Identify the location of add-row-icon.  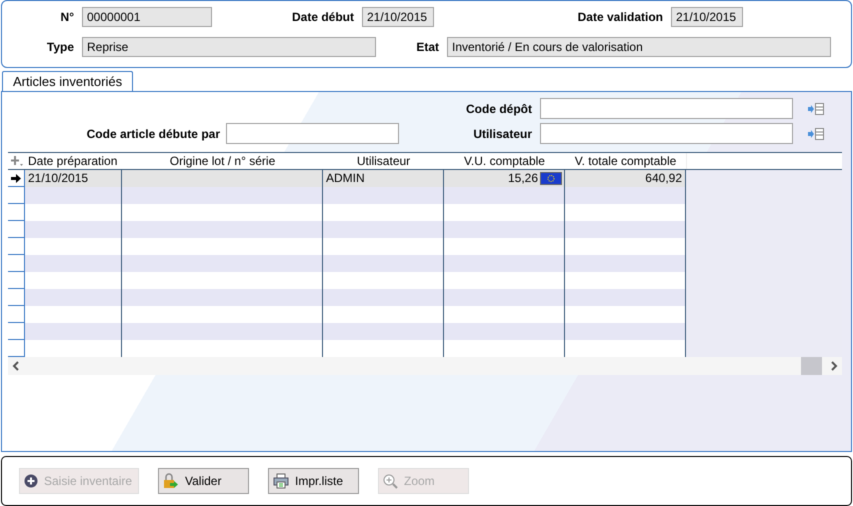
(17, 161).